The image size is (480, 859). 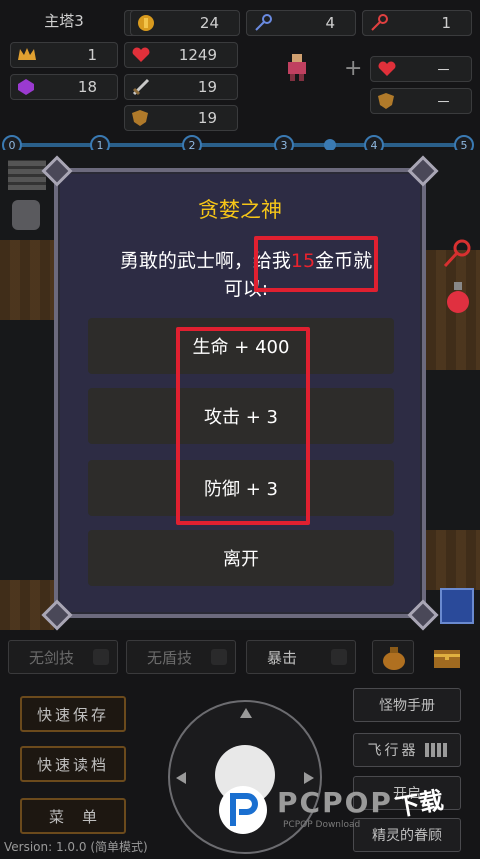 I want to click on red-key-counter: 1, so click(x=417, y=23).